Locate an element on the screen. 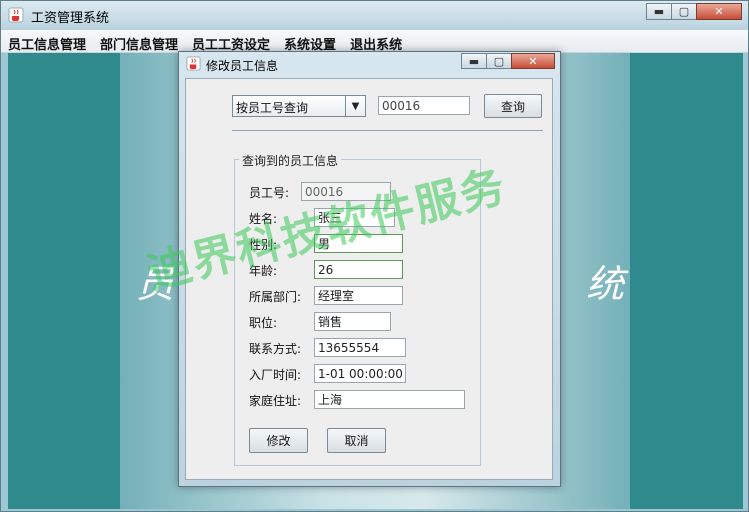  separator is located at coordinates (387, 130).